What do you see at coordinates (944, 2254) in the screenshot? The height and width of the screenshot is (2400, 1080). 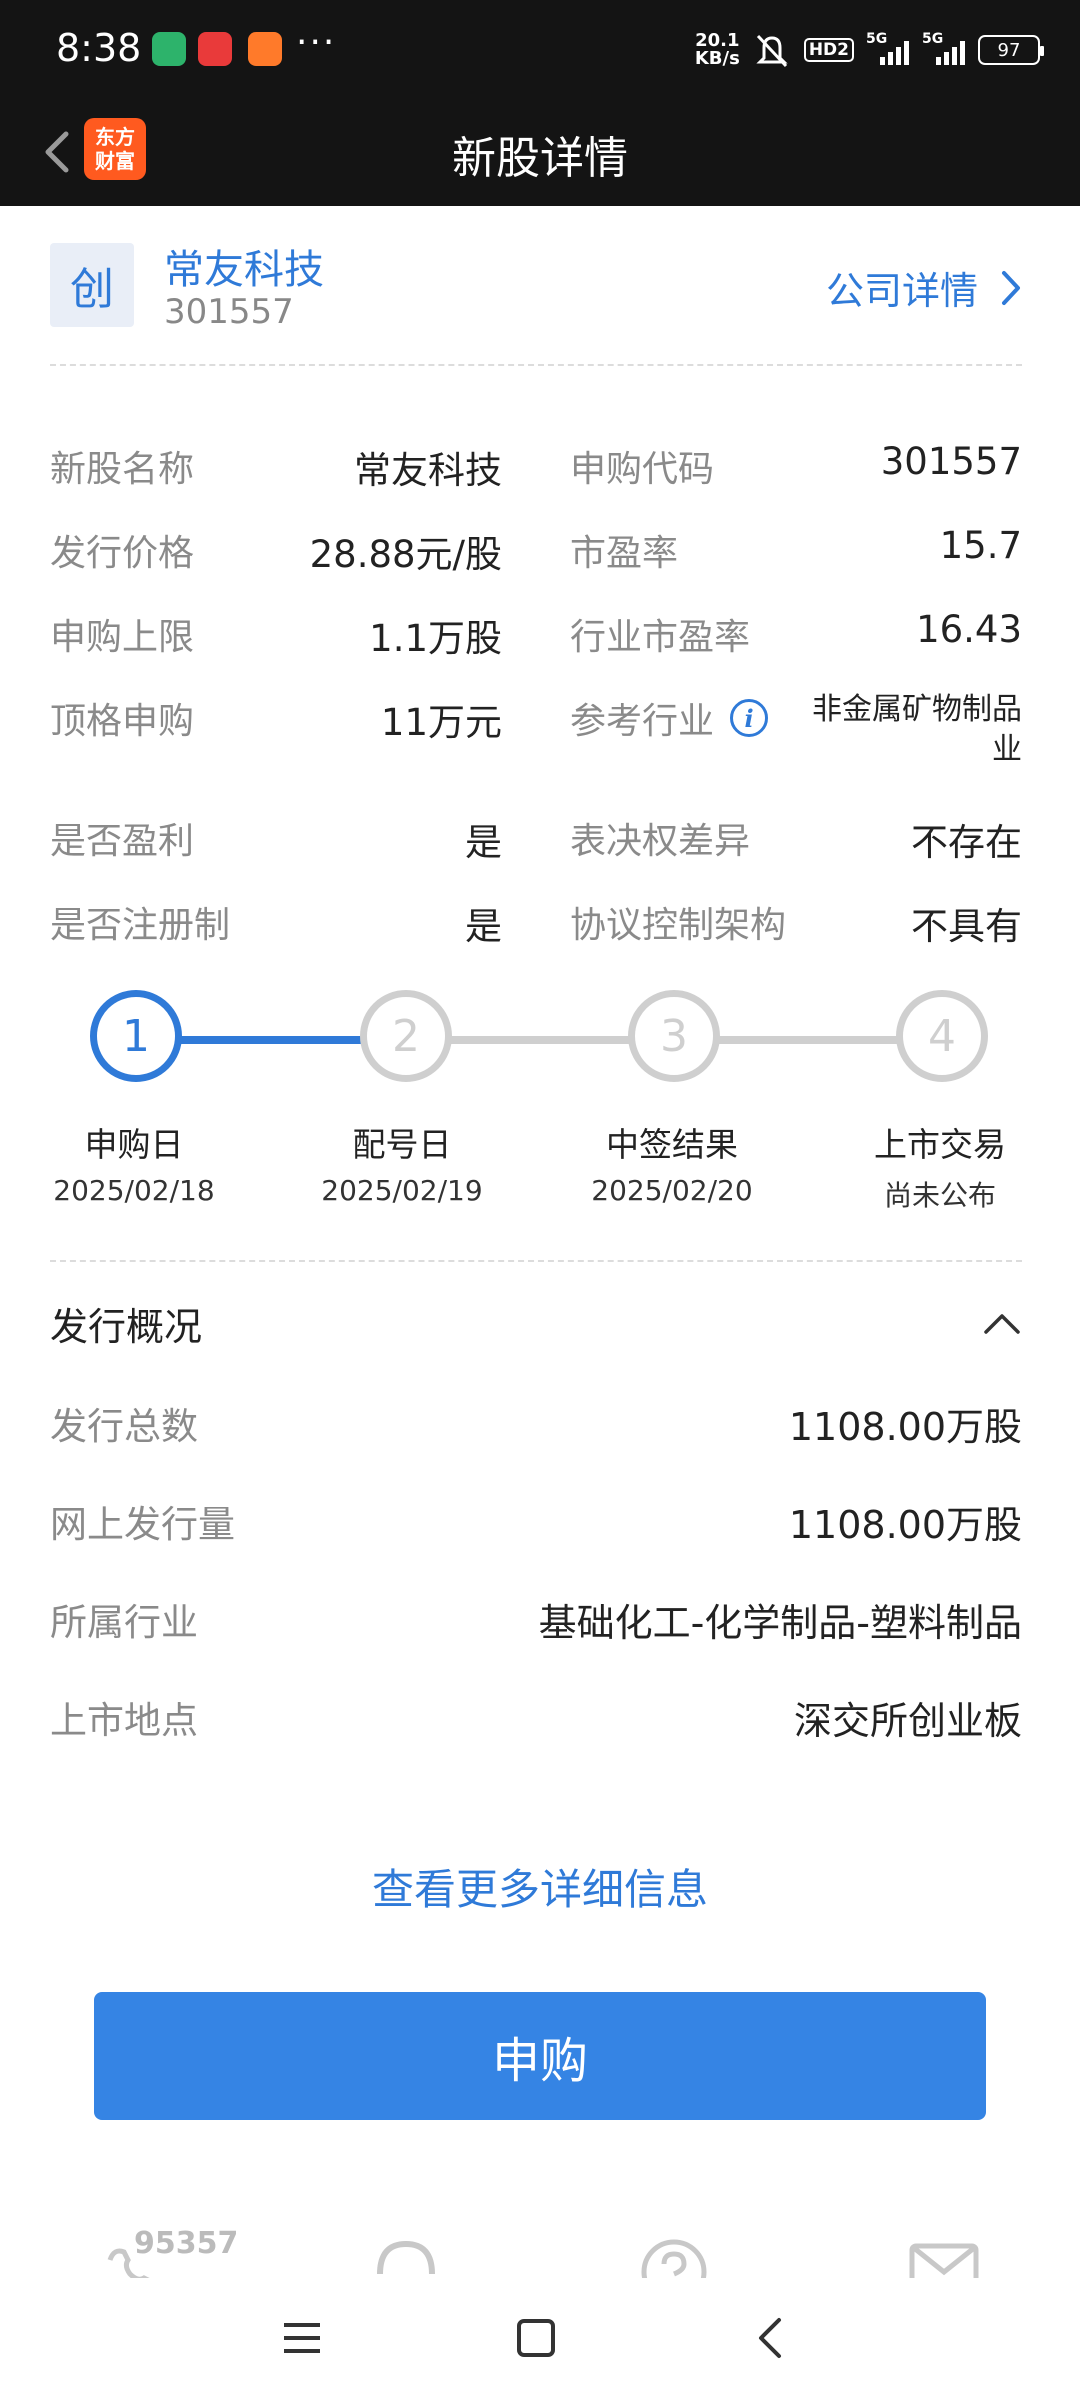 I see `message-icon` at bounding box center [944, 2254].